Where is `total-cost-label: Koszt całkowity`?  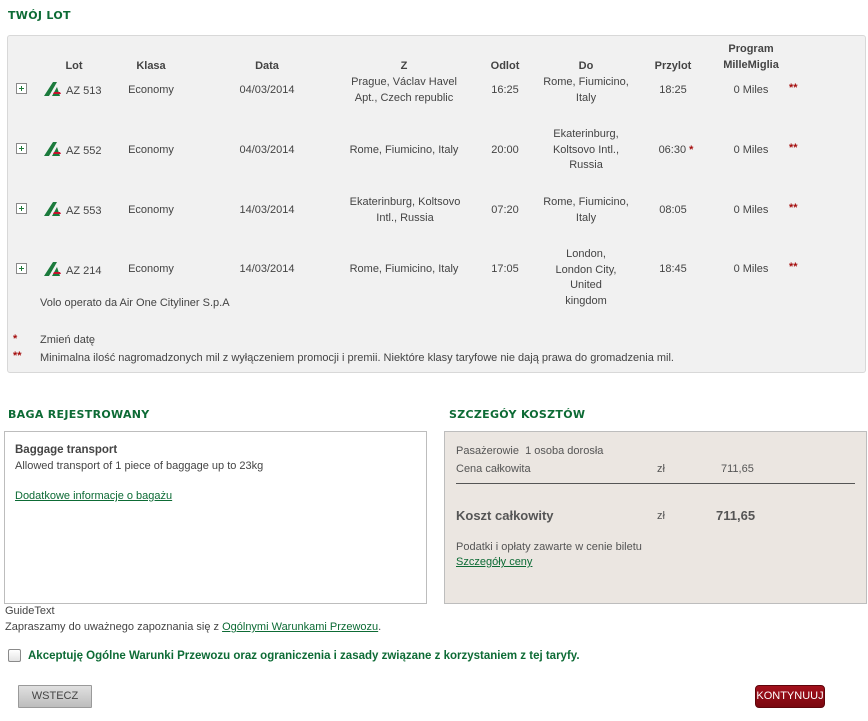
total-cost-label: Koszt całkowity is located at coordinates (505, 515).